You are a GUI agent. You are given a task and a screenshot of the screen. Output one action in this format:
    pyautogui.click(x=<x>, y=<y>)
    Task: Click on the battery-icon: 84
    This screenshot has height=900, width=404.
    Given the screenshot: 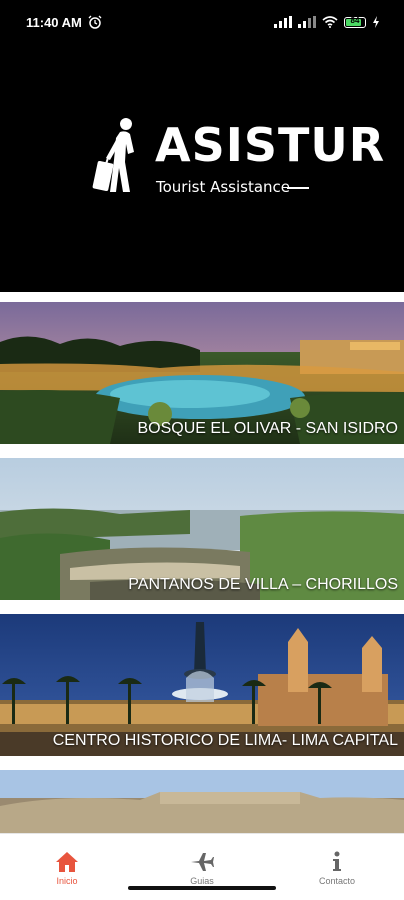 What is the action you would take?
    pyautogui.click(x=355, y=21)
    